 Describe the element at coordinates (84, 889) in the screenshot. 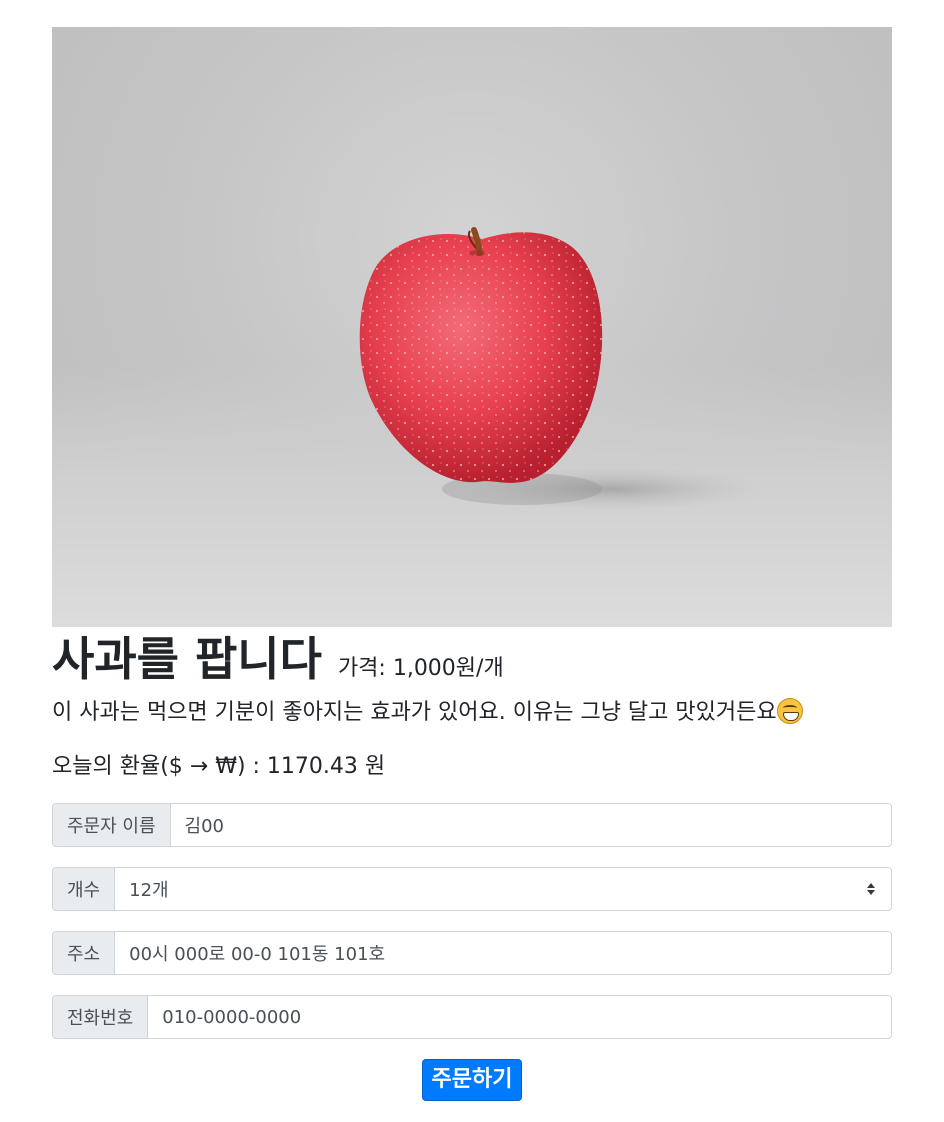

I see `quantity-label: 개수` at that location.